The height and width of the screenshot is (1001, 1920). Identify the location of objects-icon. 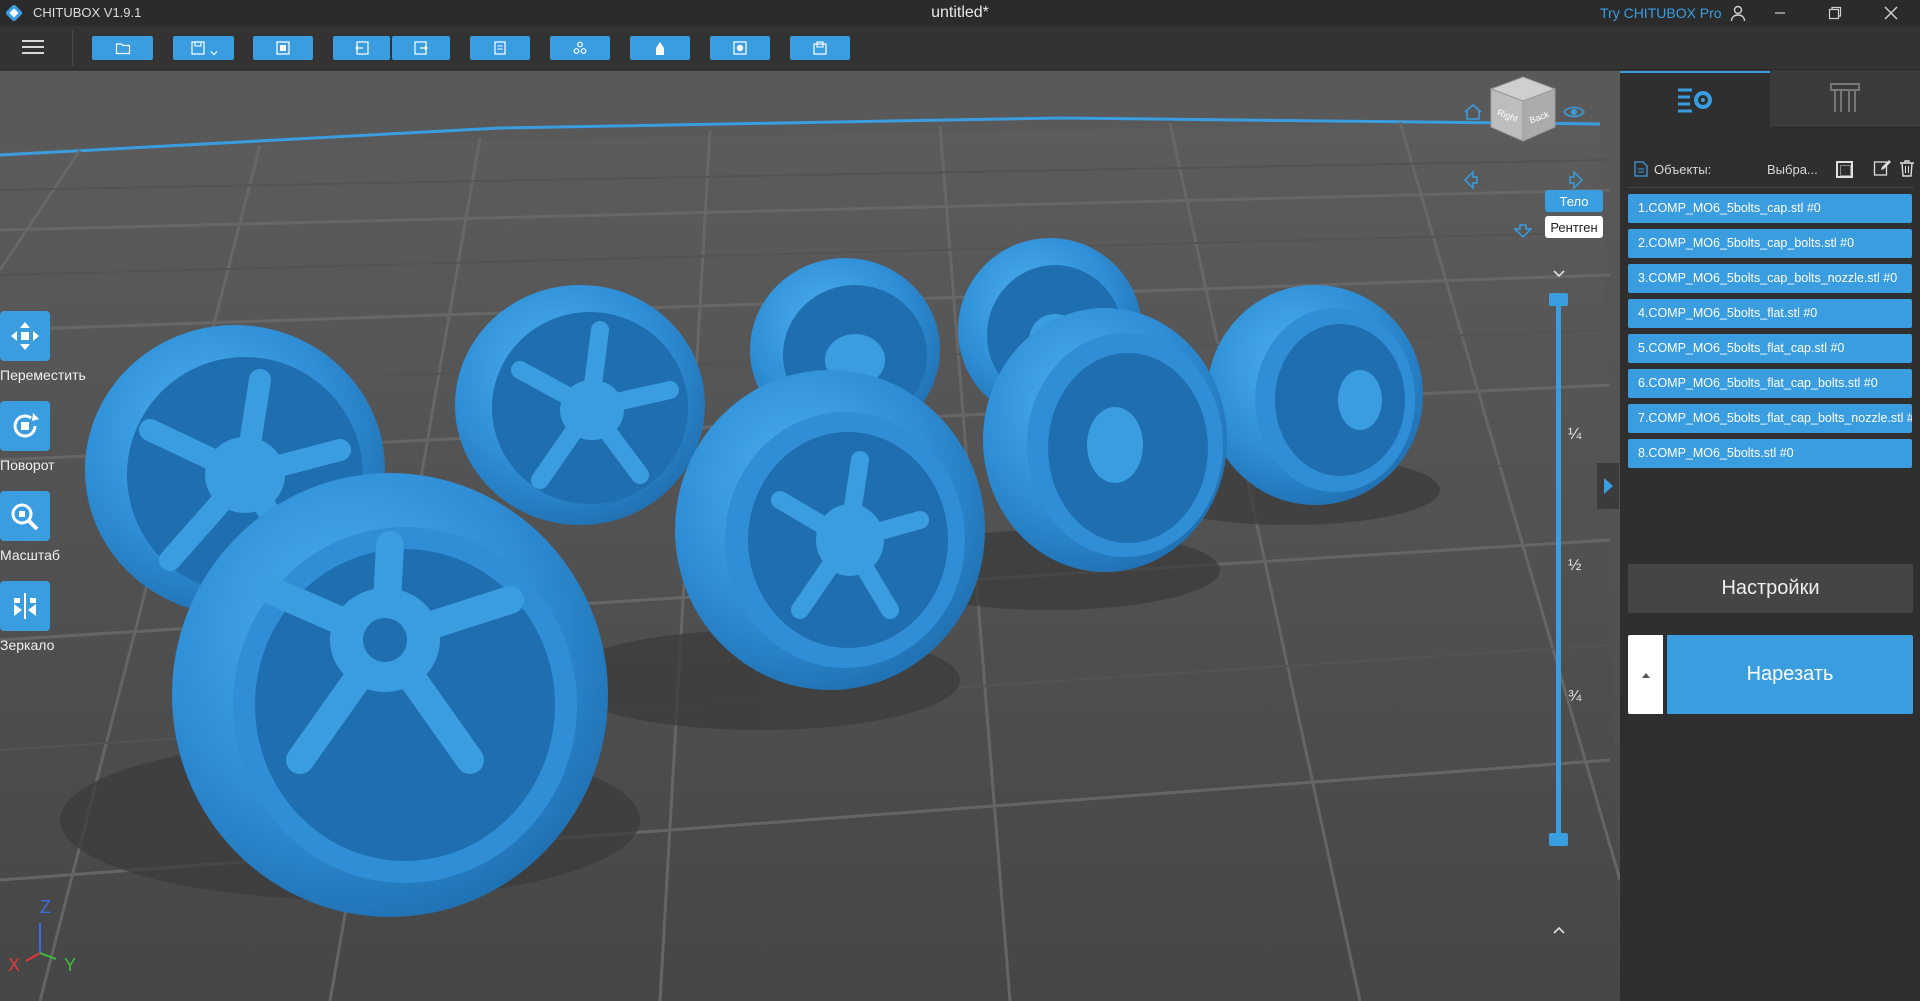
(580, 47).